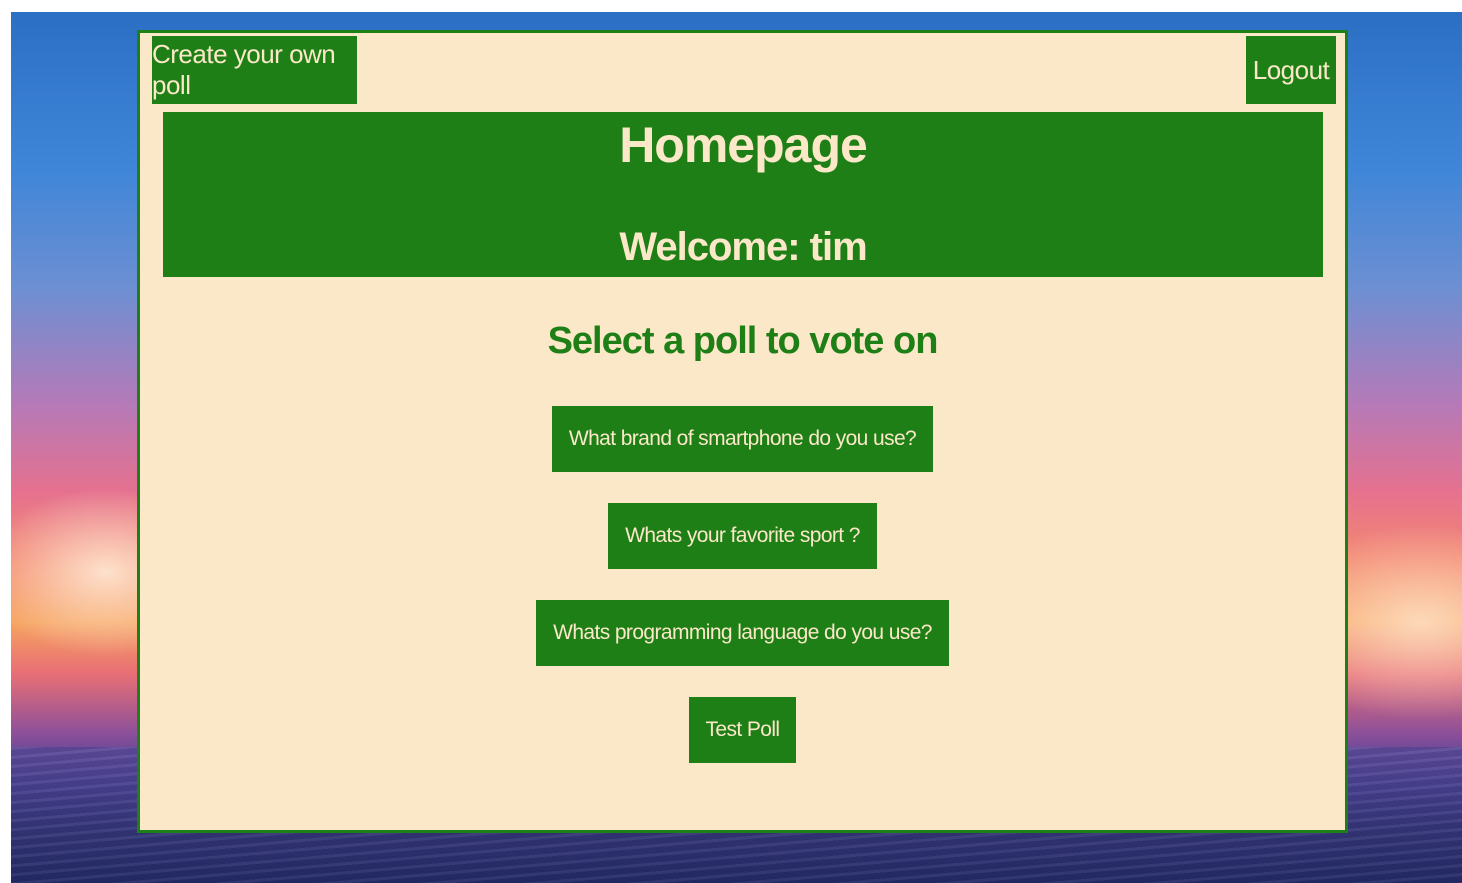  Describe the element at coordinates (743, 194) in the screenshot. I see `page-header: Homepage Welcome: tim` at that location.